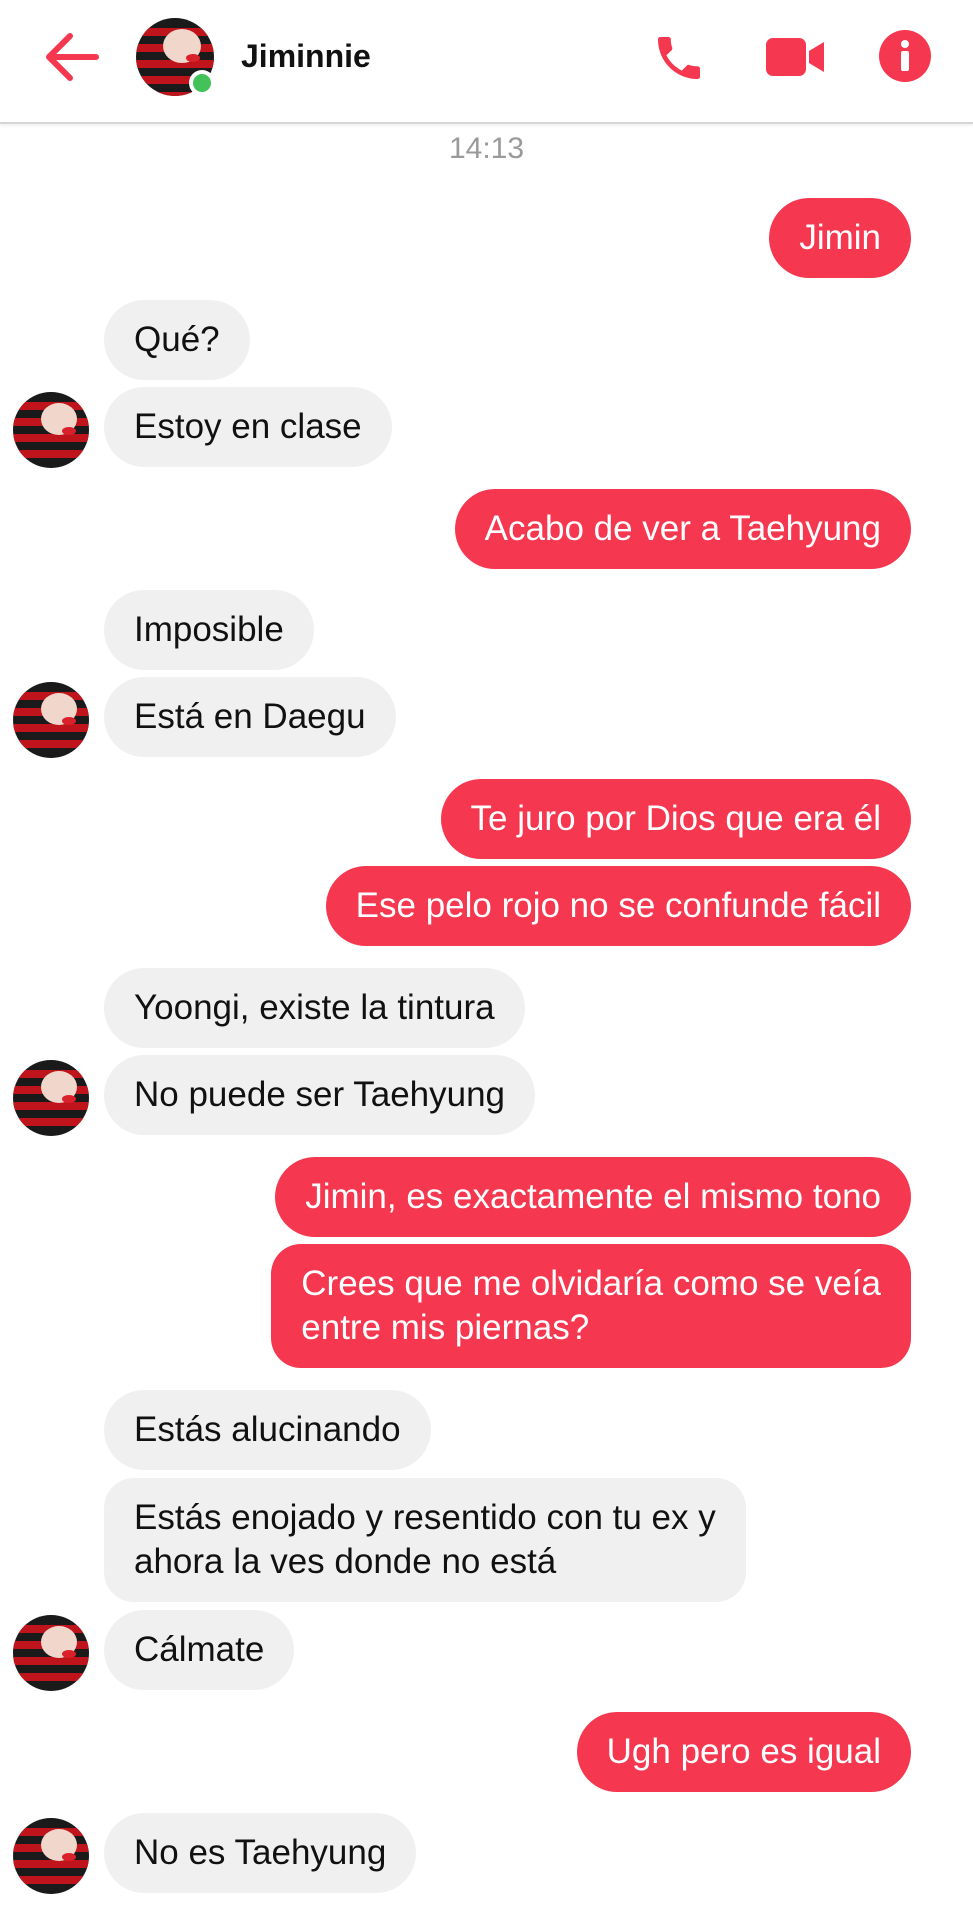  What do you see at coordinates (593, 1197) in the screenshot?
I see `sent-message: Jimin, es exactamente el mismo tono` at bounding box center [593, 1197].